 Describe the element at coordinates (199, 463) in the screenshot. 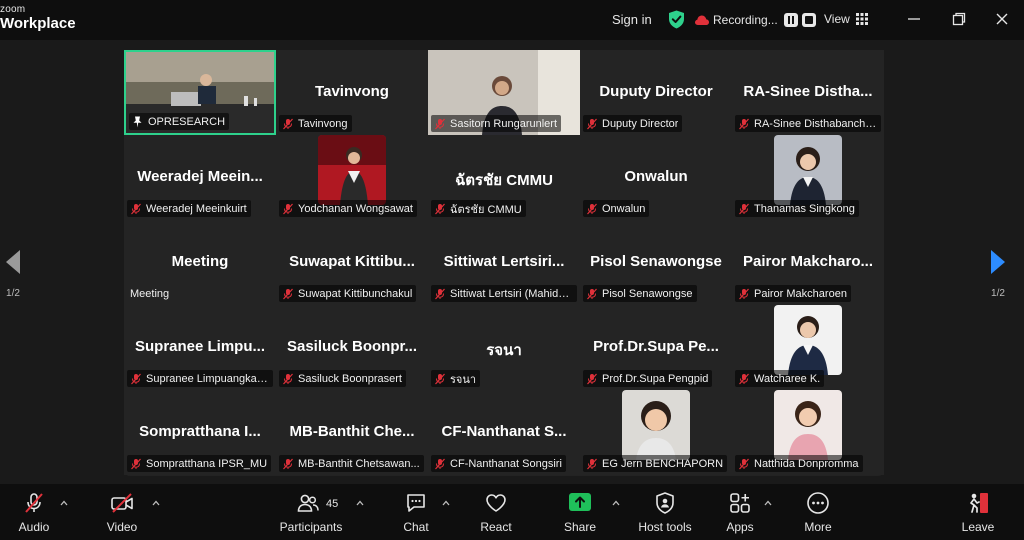

I see `participant-name-bar: Sompratthana IPSR_MU` at that location.